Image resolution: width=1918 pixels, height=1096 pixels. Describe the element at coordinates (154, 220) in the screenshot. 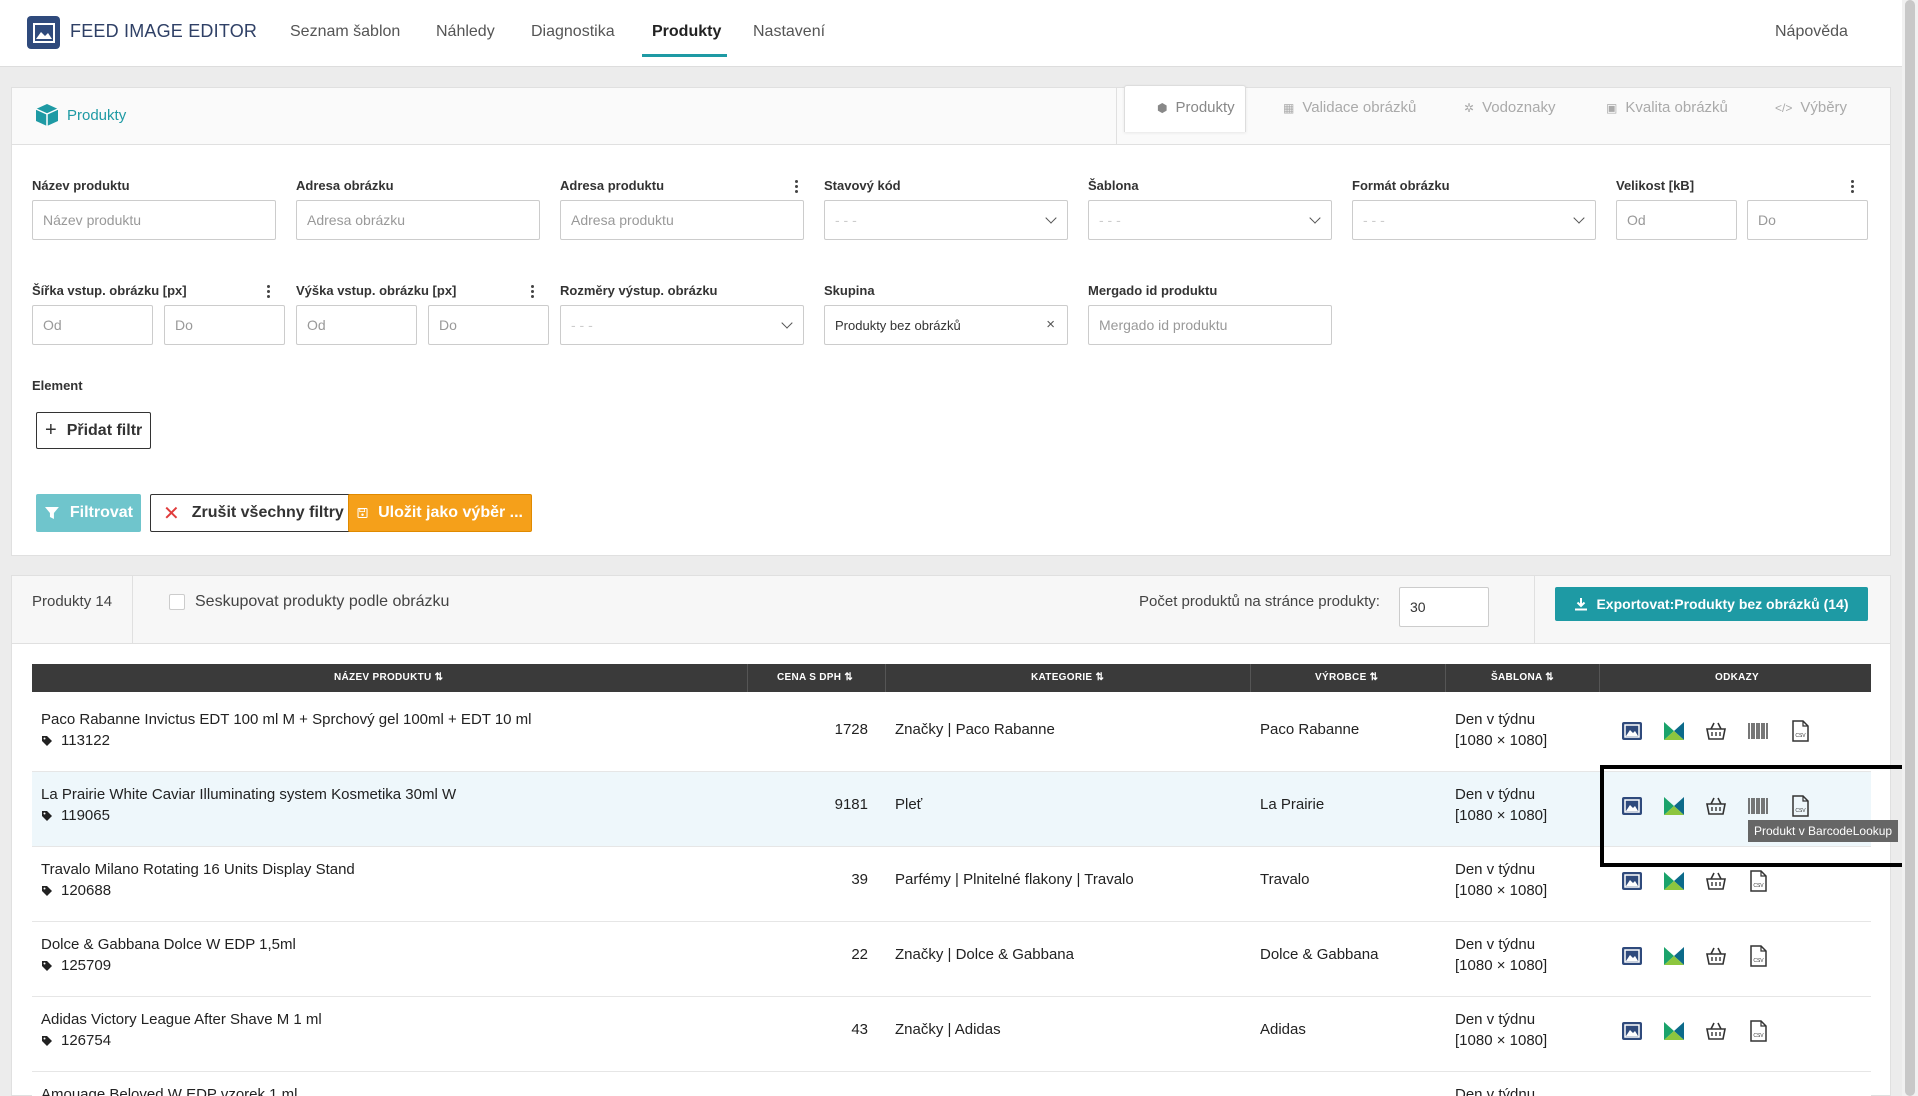

I see `name-input: Název produktu` at that location.